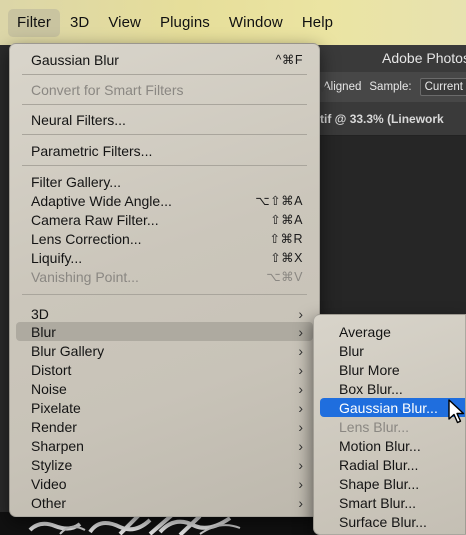 The width and height of the screenshot is (466, 535). I want to click on menu-item-label: Gaussian Blur, so click(75, 59).